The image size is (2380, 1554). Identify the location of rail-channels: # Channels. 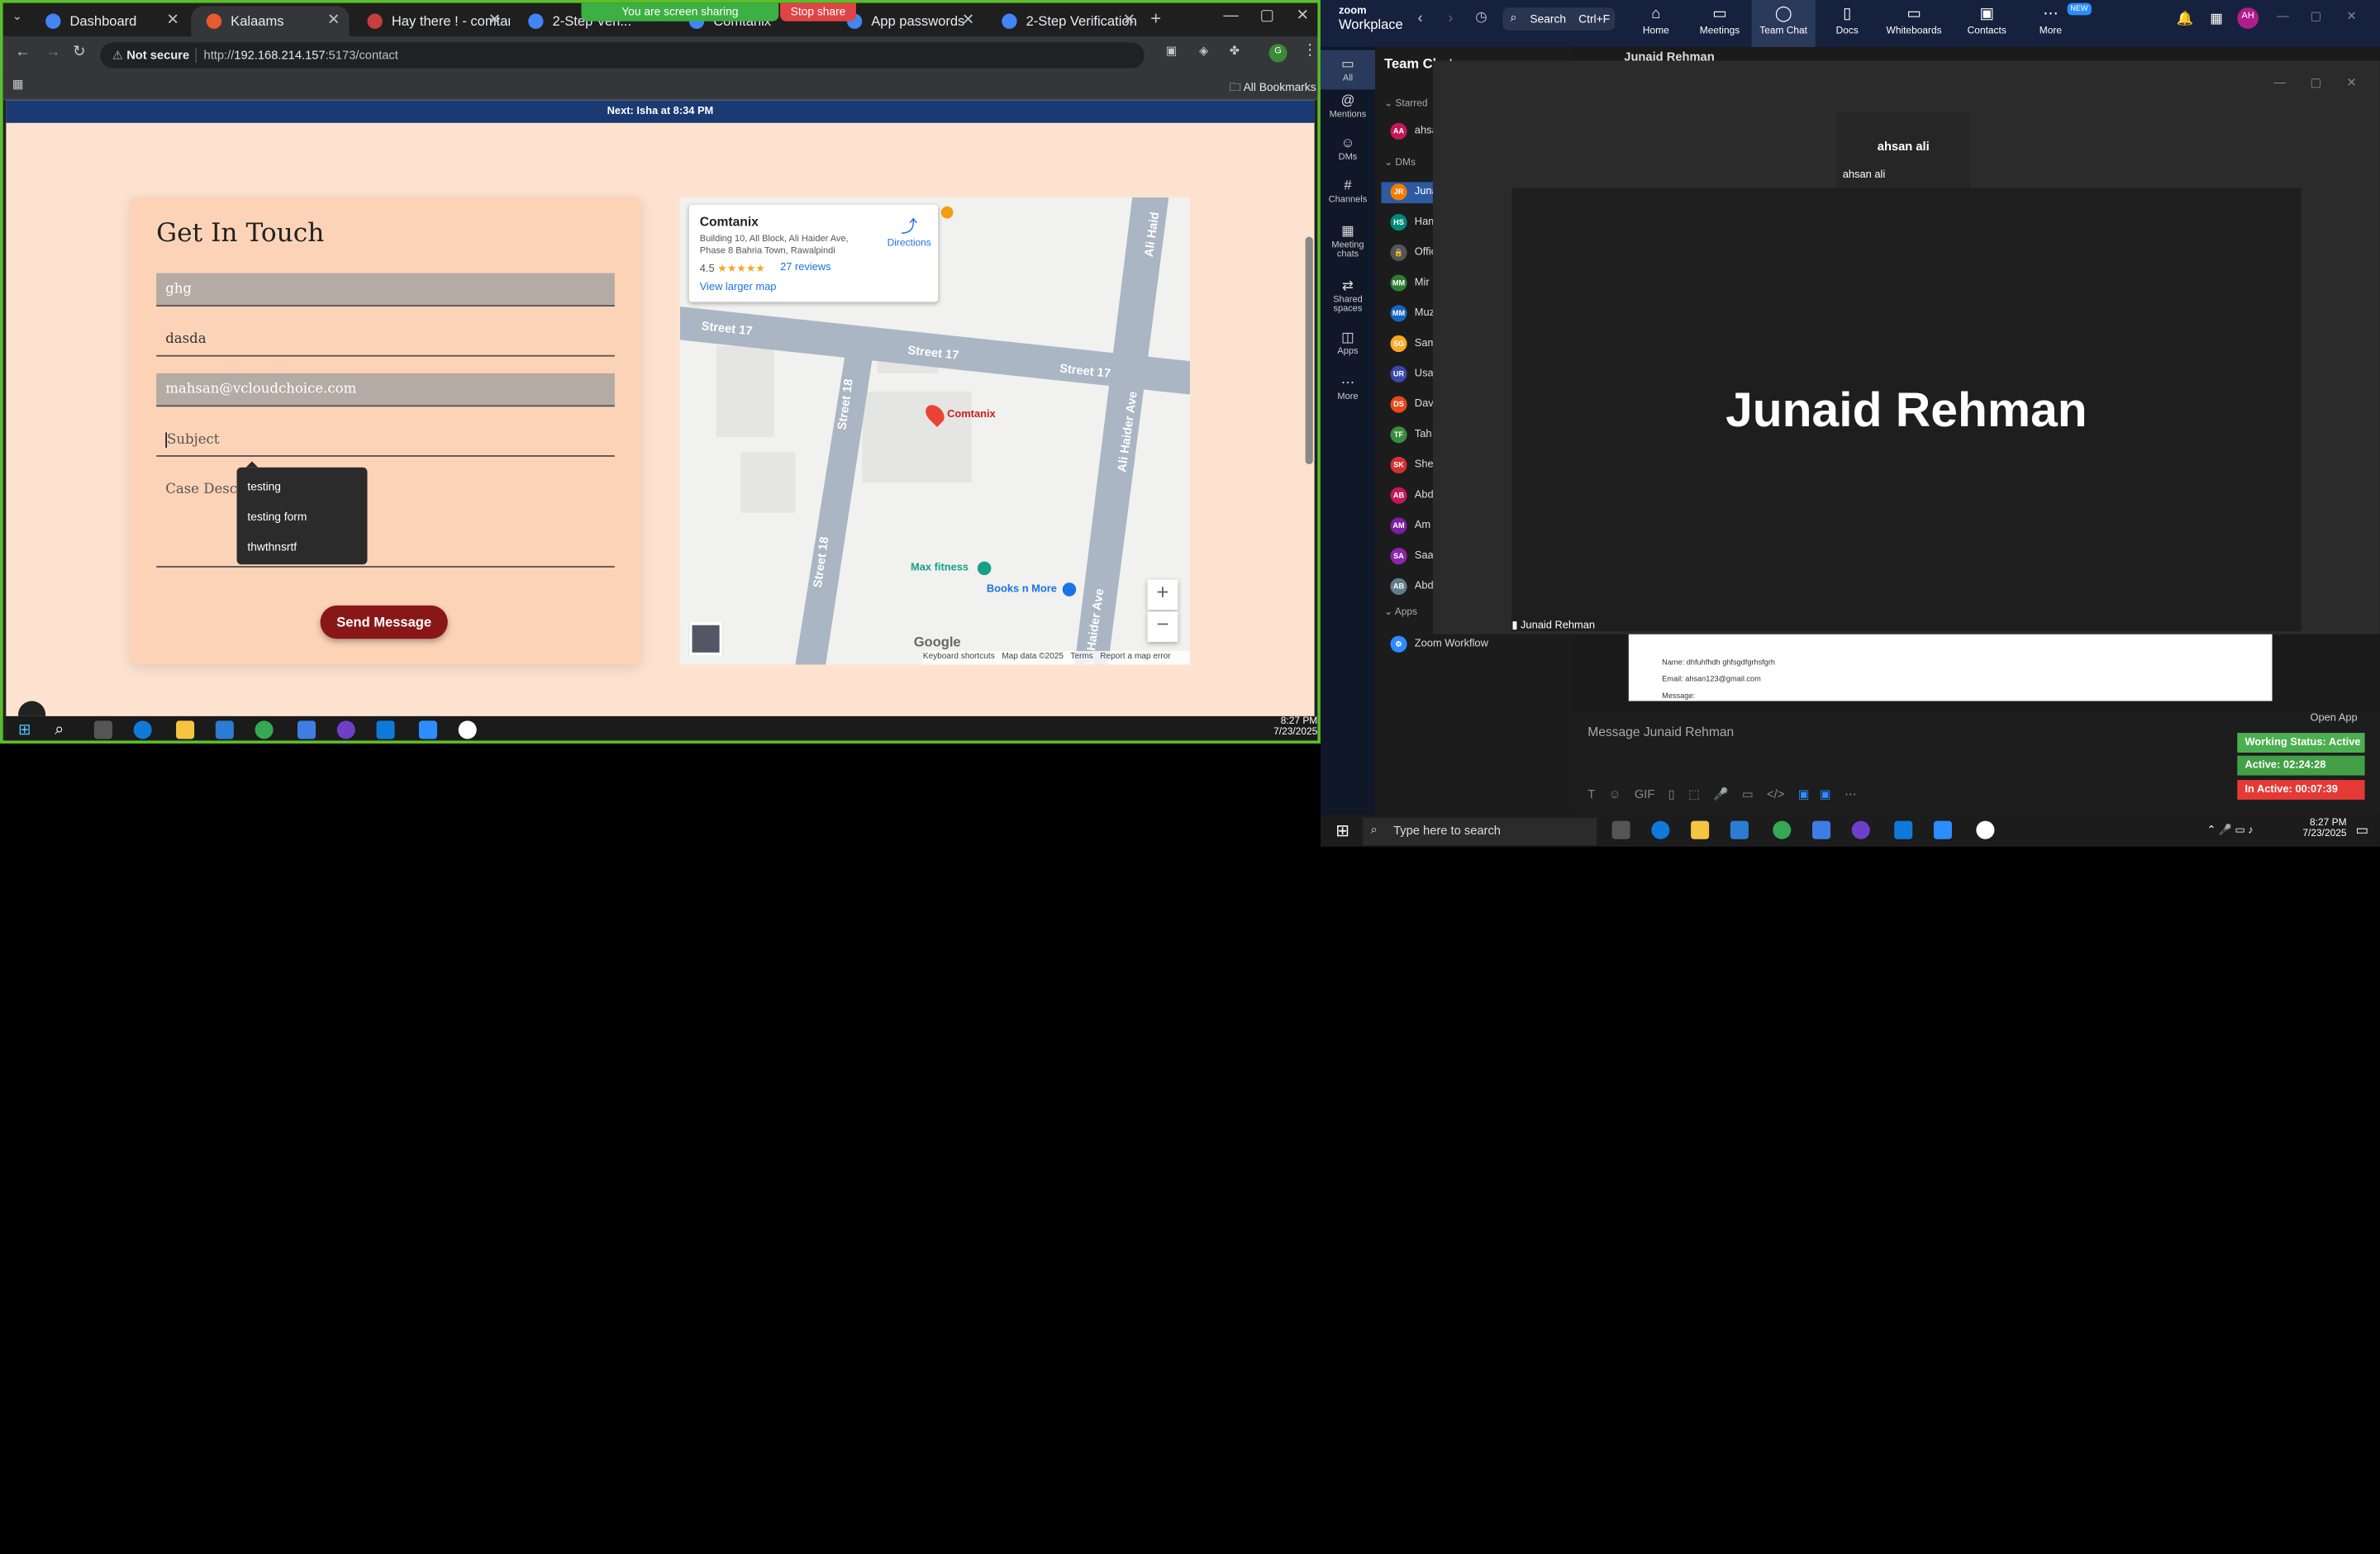
(1348, 191).